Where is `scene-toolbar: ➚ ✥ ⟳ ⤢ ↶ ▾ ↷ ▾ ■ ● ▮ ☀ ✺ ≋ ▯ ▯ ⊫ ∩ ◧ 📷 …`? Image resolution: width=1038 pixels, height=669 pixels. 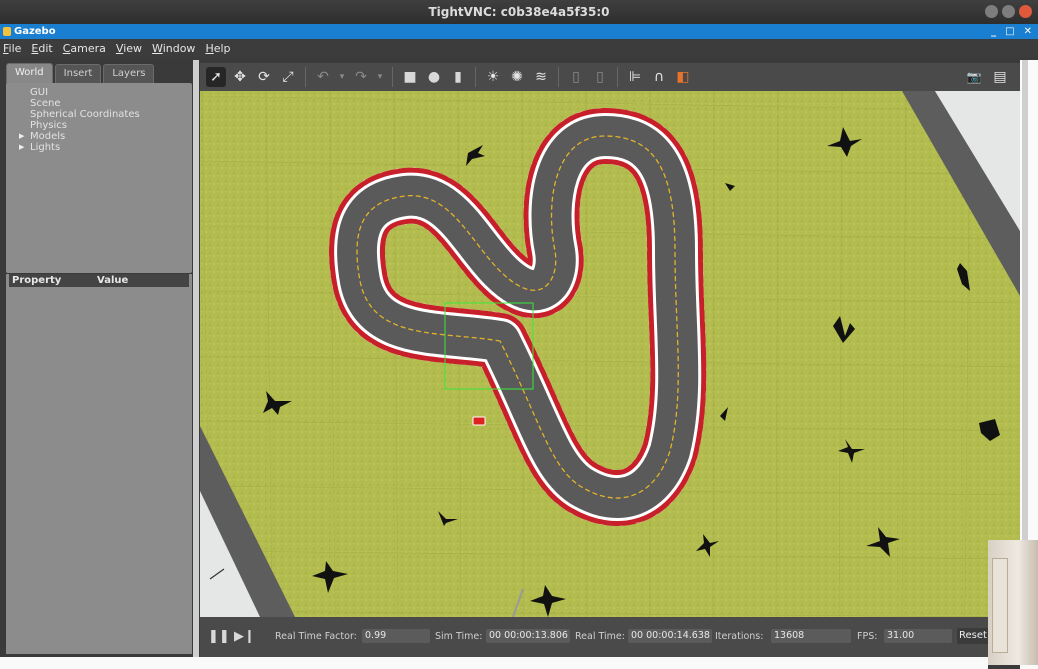 scene-toolbar: ➚ ✥ ⟳ ⤢ ↶ ▾ ↷ ▾ ■ ● ▮ ☀ ✺ ≋ ▯ ▯ ⊫ ∩ ◧ 📷 … is located at coordinates (610, 77).